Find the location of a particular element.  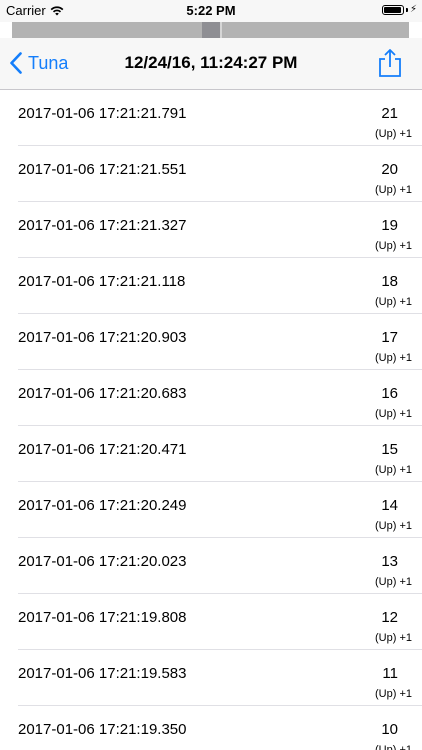

row-value: 12 is located at coordinates (389, 617).